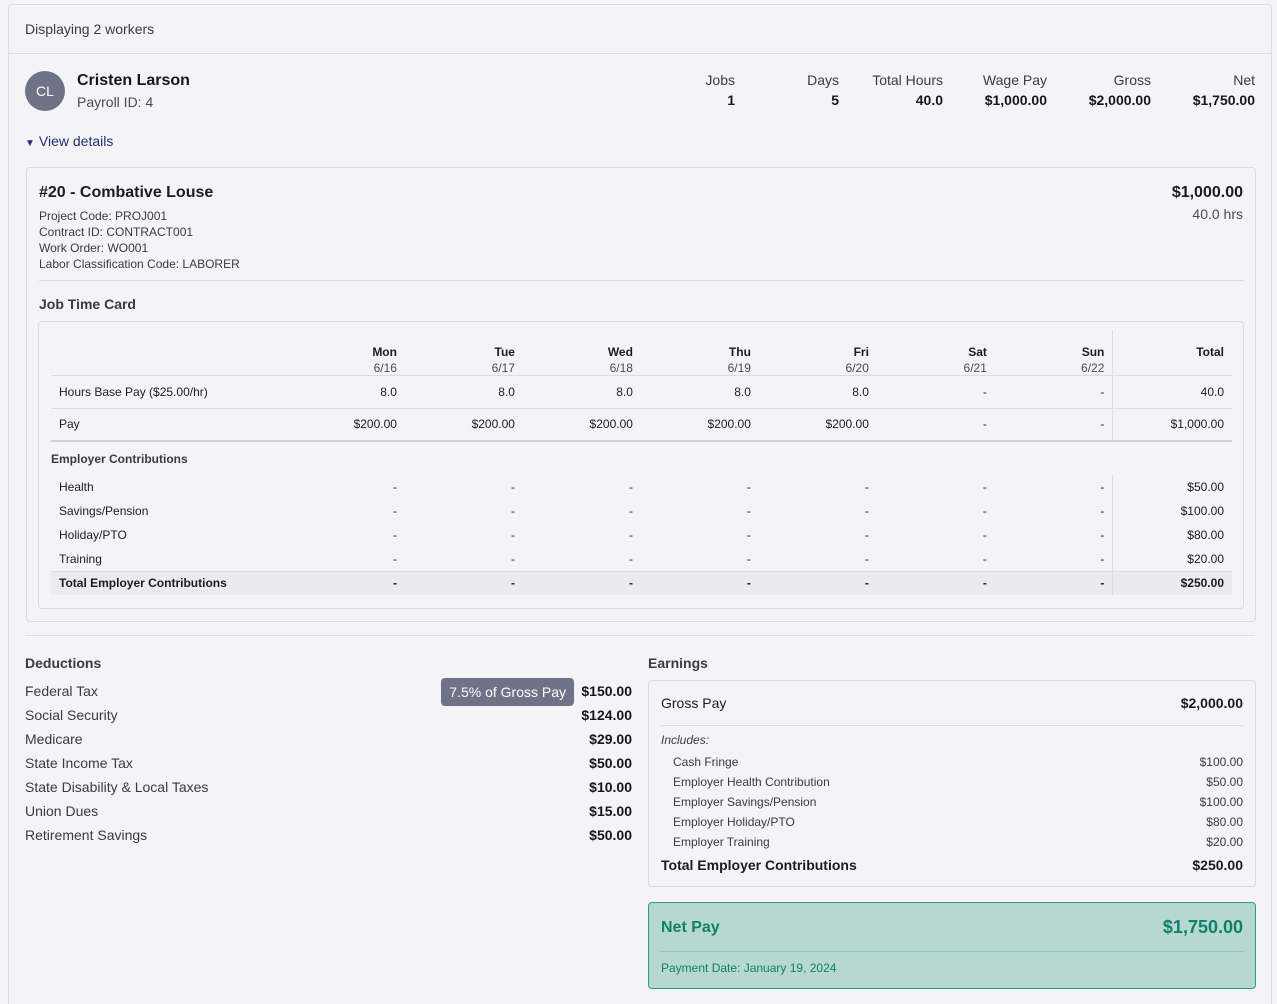  I want to click on list-item: Employer Savings/Pension $100.00, so click(958, 802).